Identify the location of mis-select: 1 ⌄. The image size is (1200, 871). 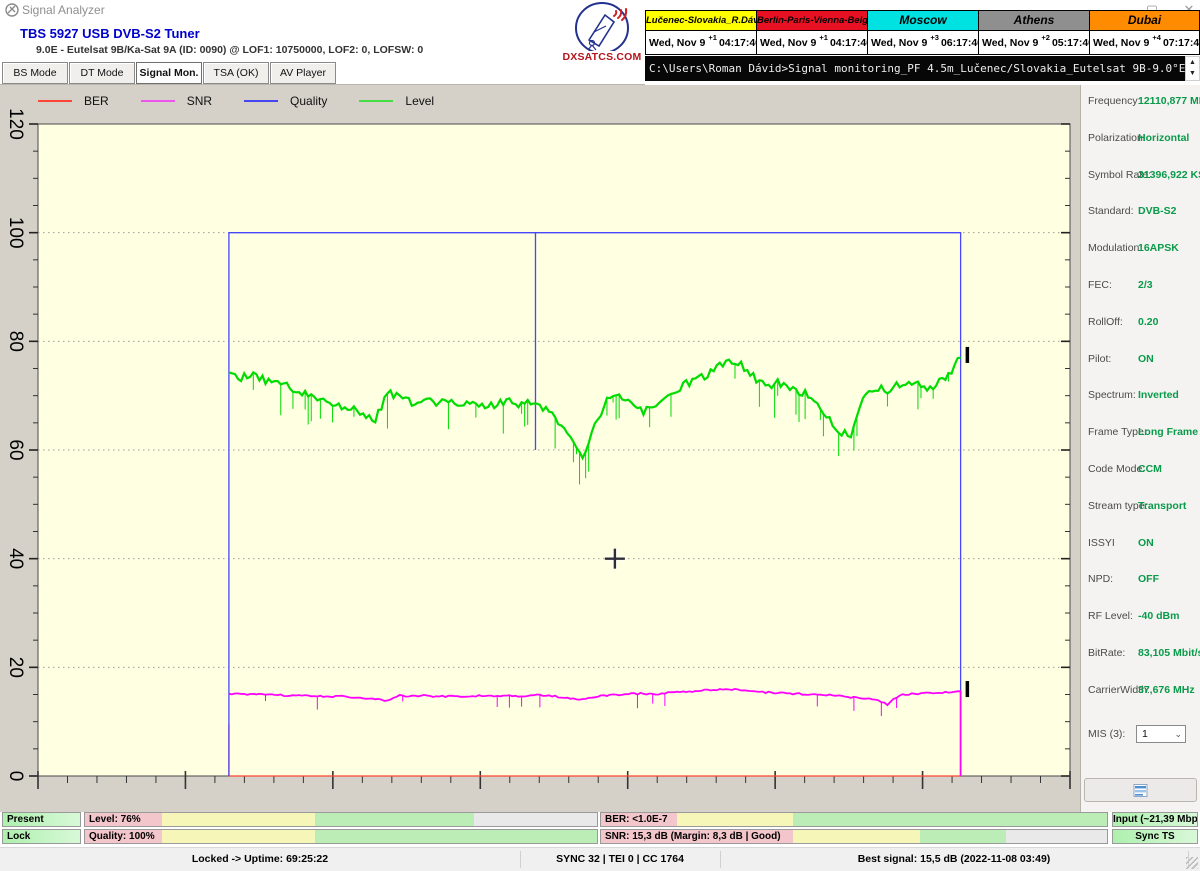
(1161, 734).